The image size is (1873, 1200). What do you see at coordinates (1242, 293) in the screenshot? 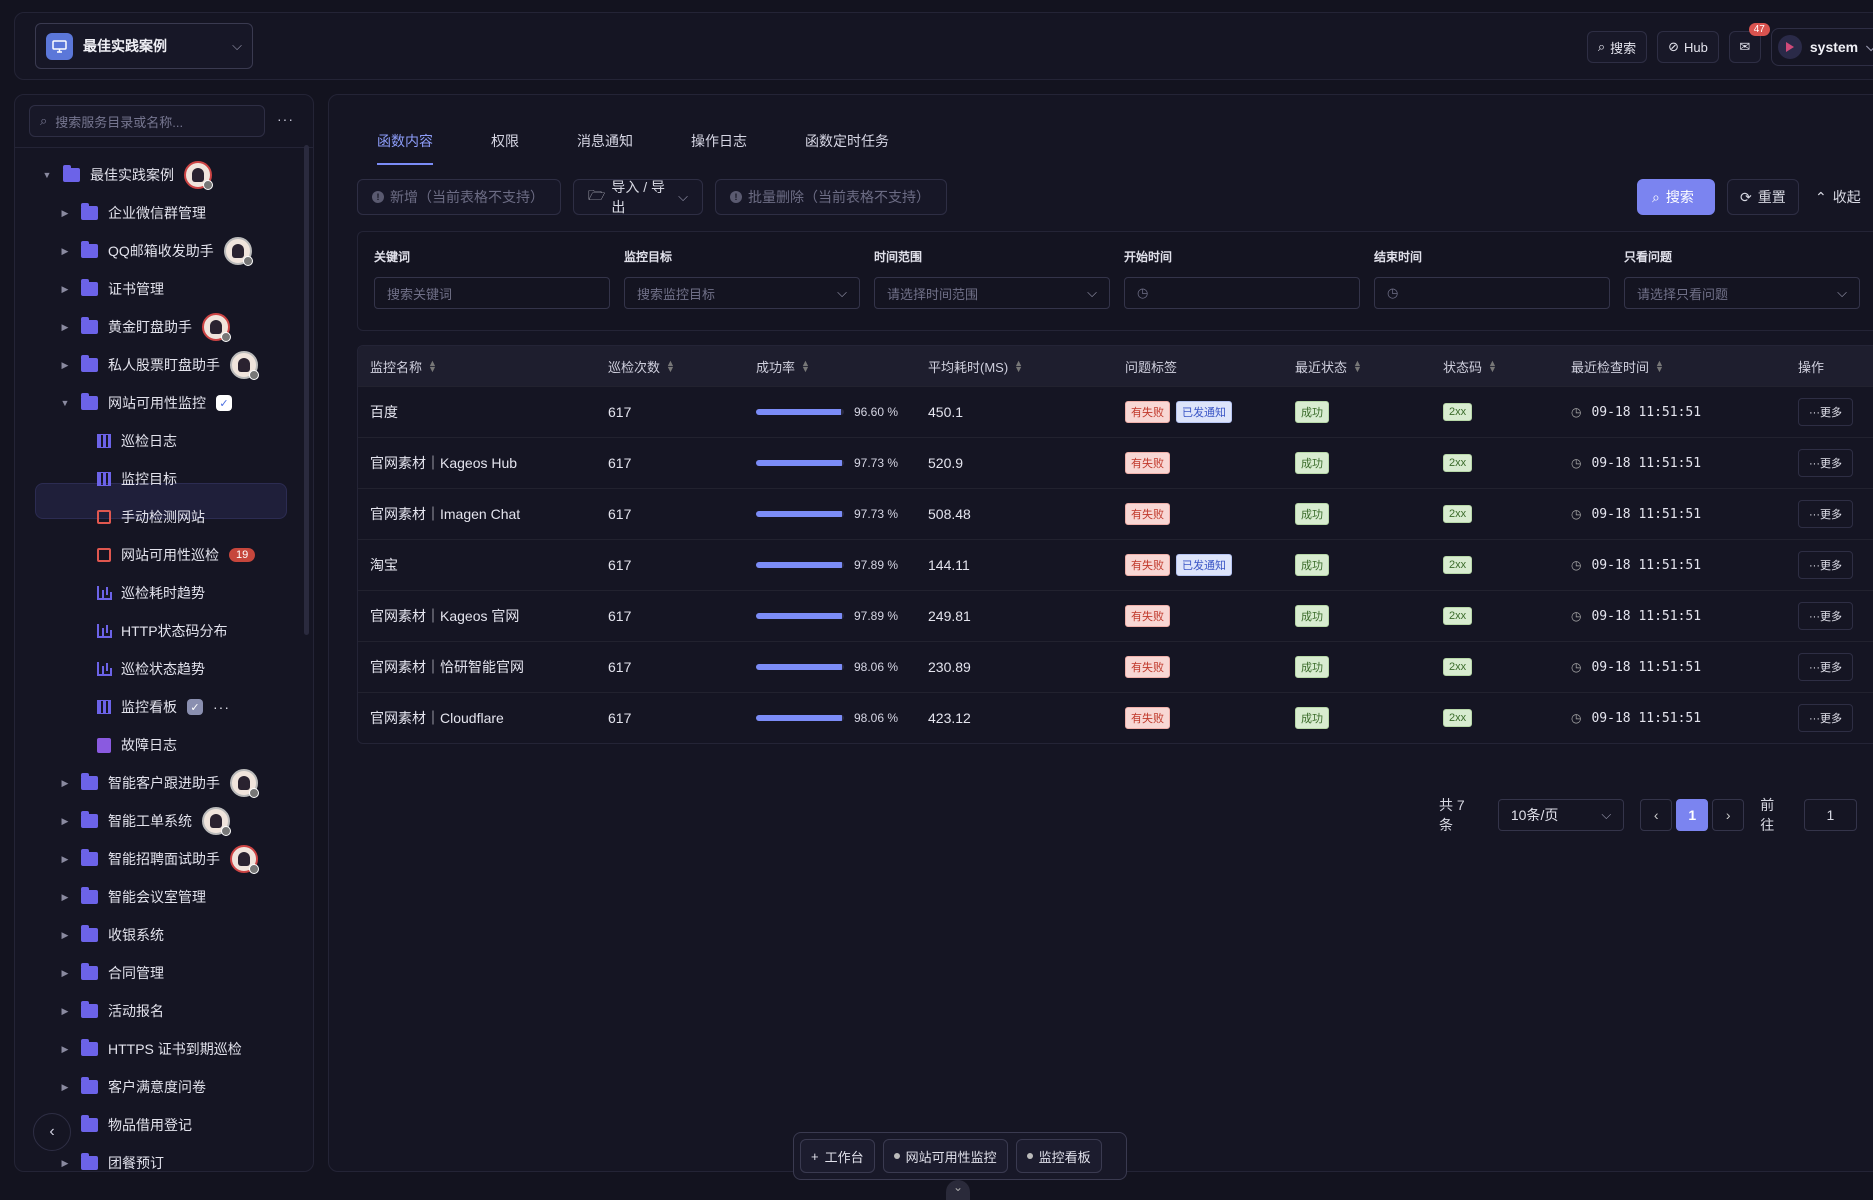
I see `start-time-picker: ◷` at bounding box center [1242, 293].